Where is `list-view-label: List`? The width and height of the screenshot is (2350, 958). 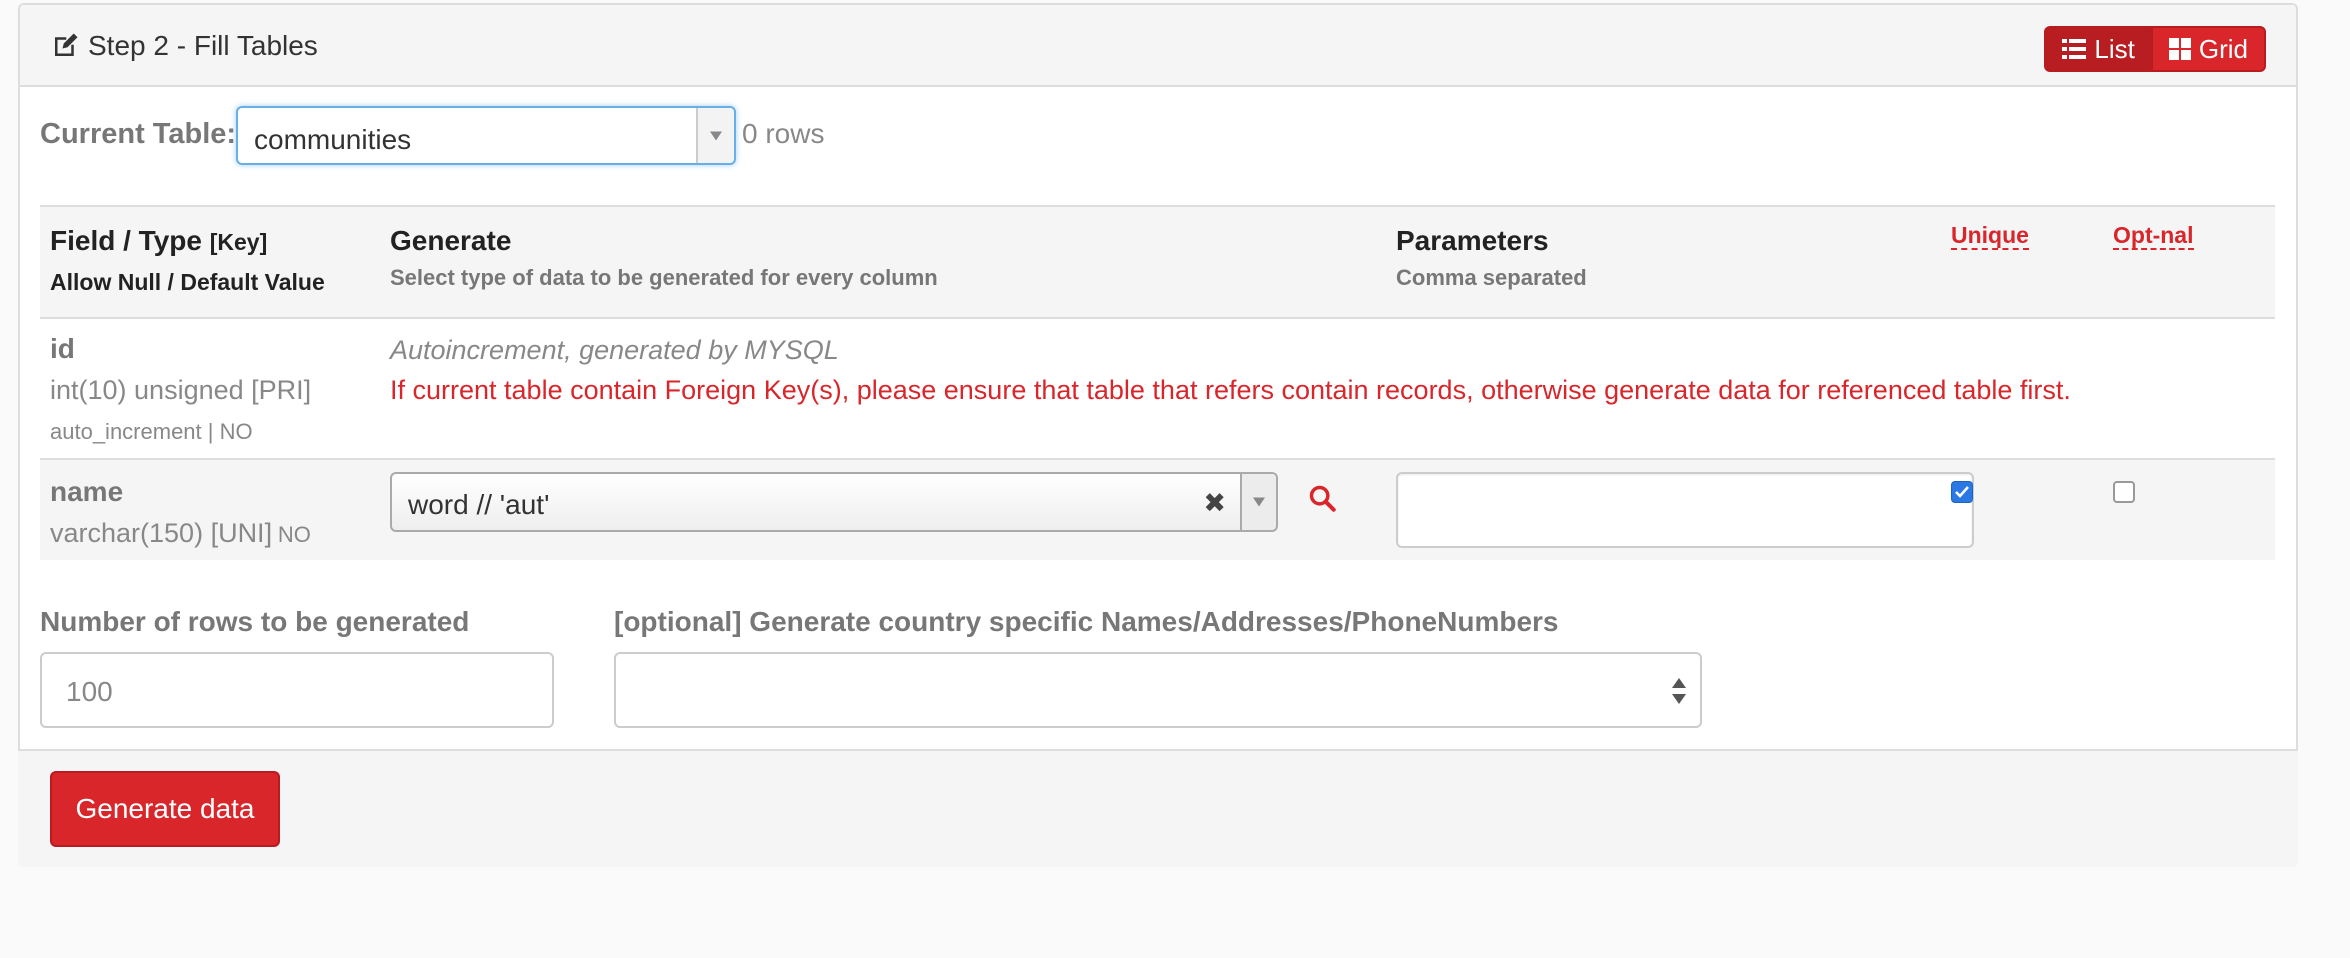
list-view-label: List is located at coordinates (2114, 48).